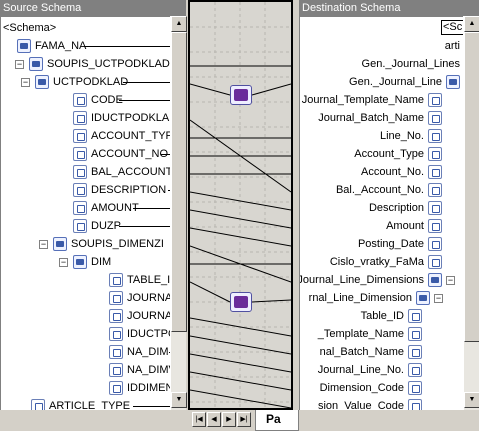 The height and width of the screenshot is (431, 479). I want to click on destination-scrollbar: ▲ ▼, so click(471, 213).